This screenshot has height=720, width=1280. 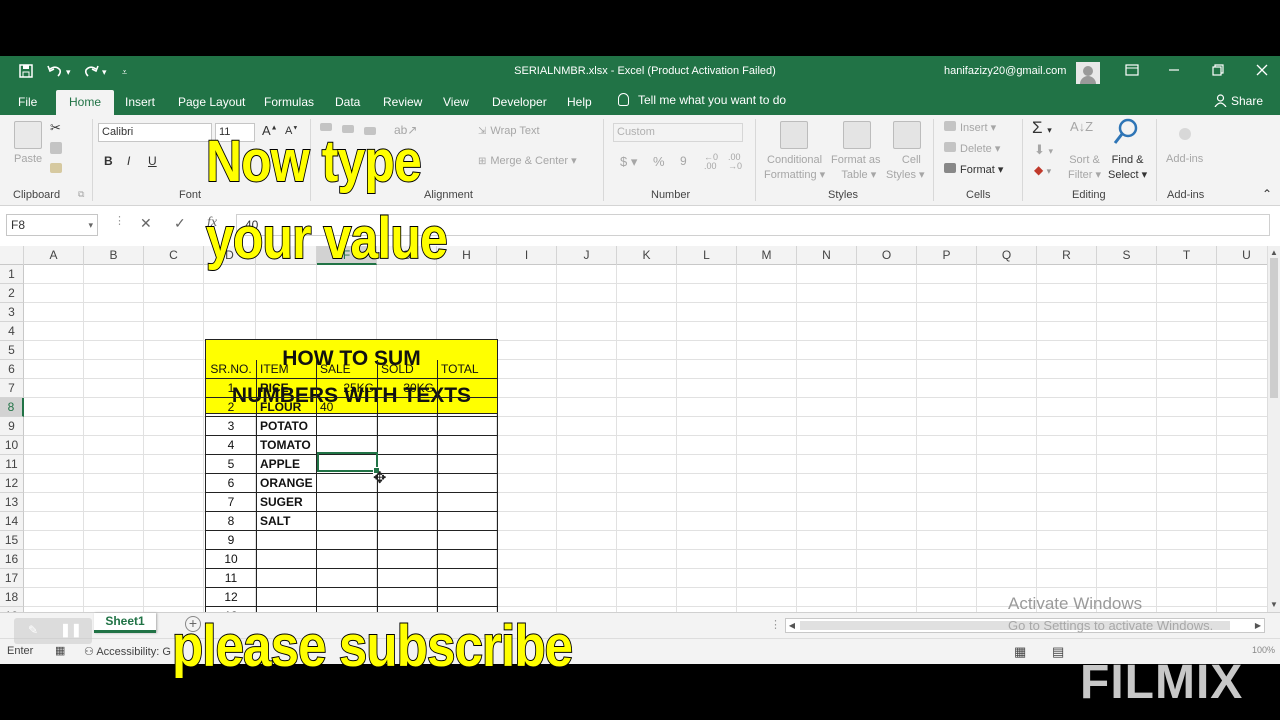 What do you see at coordinates (27, 102) in the screenshot?
I see `tab-file: File` at bounding box center [27, 102].